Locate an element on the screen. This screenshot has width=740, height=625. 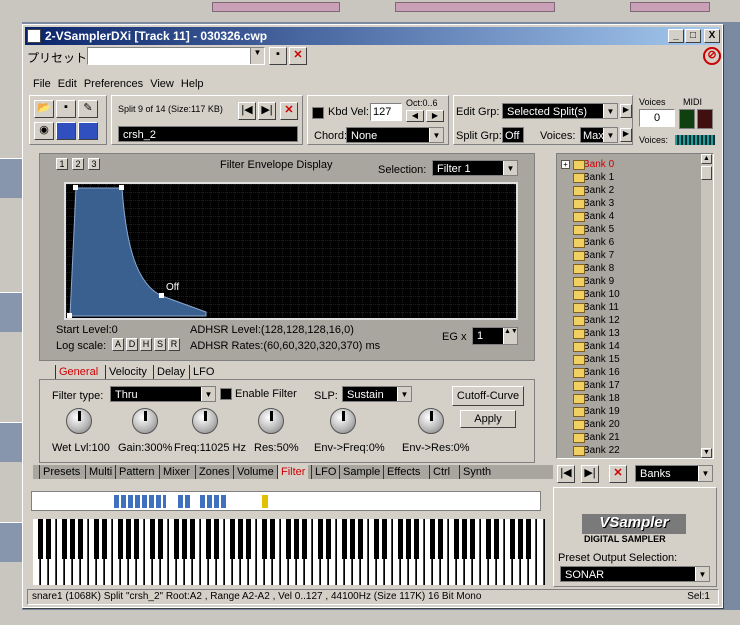
scroll-up-button: ▲ is located at coordinates (706, 159).